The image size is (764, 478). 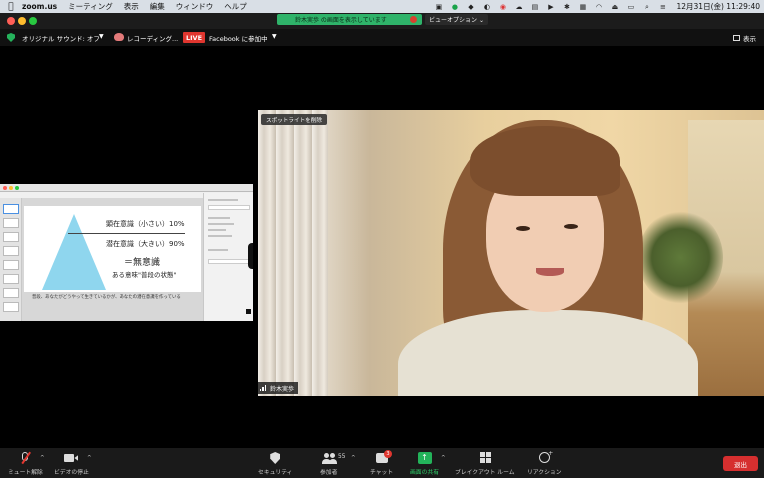 What do you see at coordinates (11, 37) in the screenshot?
I see `encryption-shield-icon` at bounding box center [11, 37].